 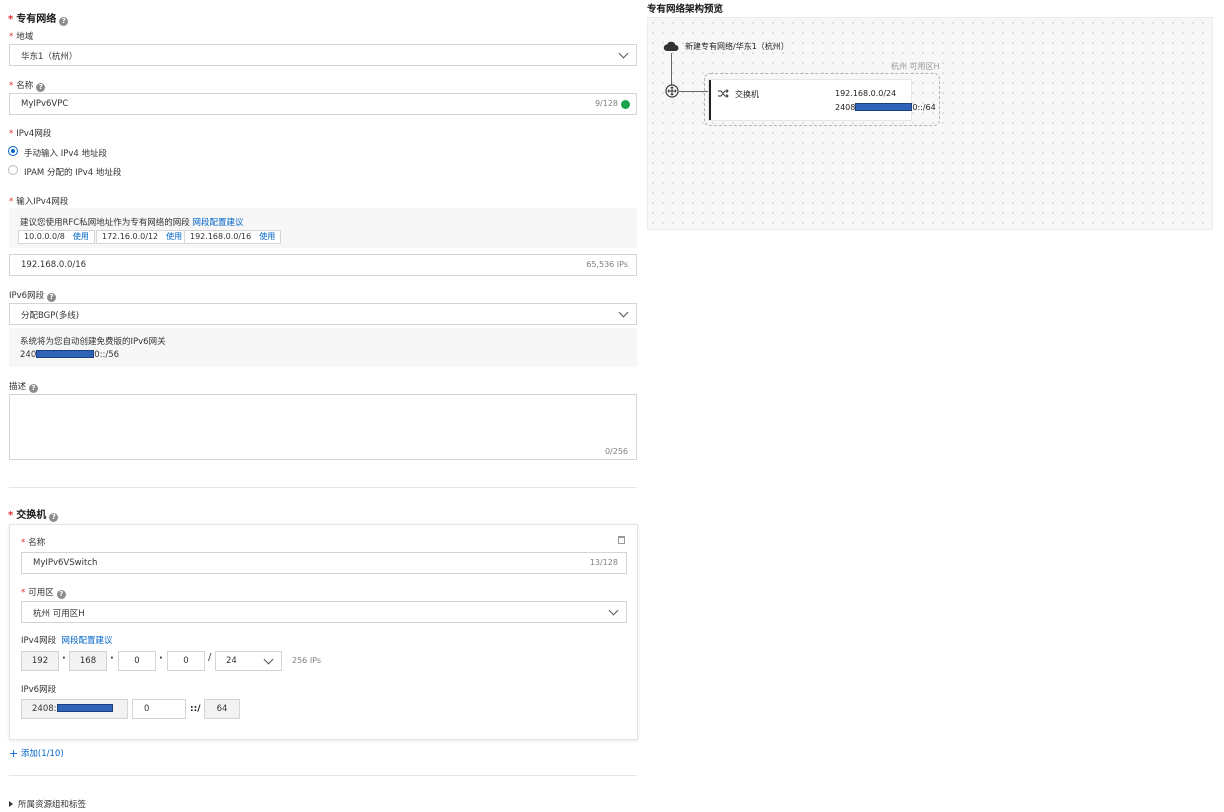 I want to click on vswitch-ipv6-label: IPv6网段, so click(x=39, y=690).